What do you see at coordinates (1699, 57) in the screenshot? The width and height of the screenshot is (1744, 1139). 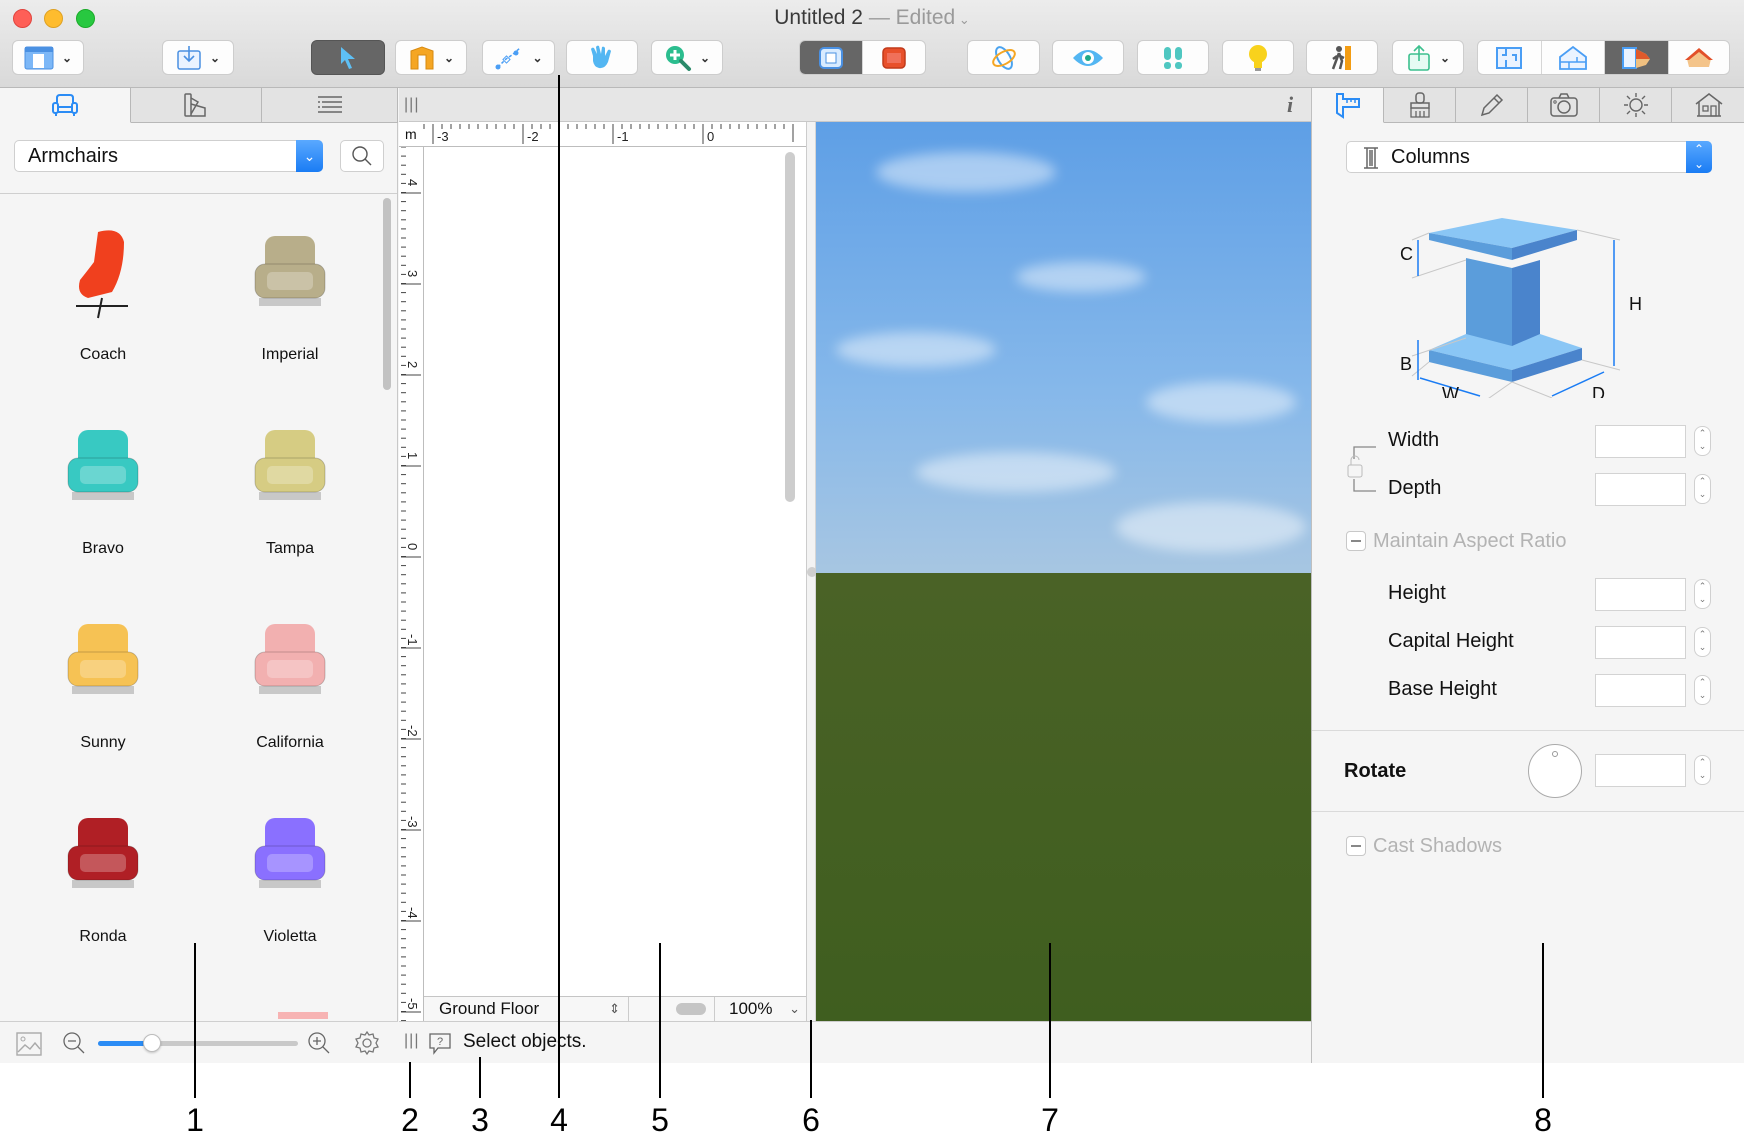 I see `3d-view-mode-button` at bounding box center [1699, 57].